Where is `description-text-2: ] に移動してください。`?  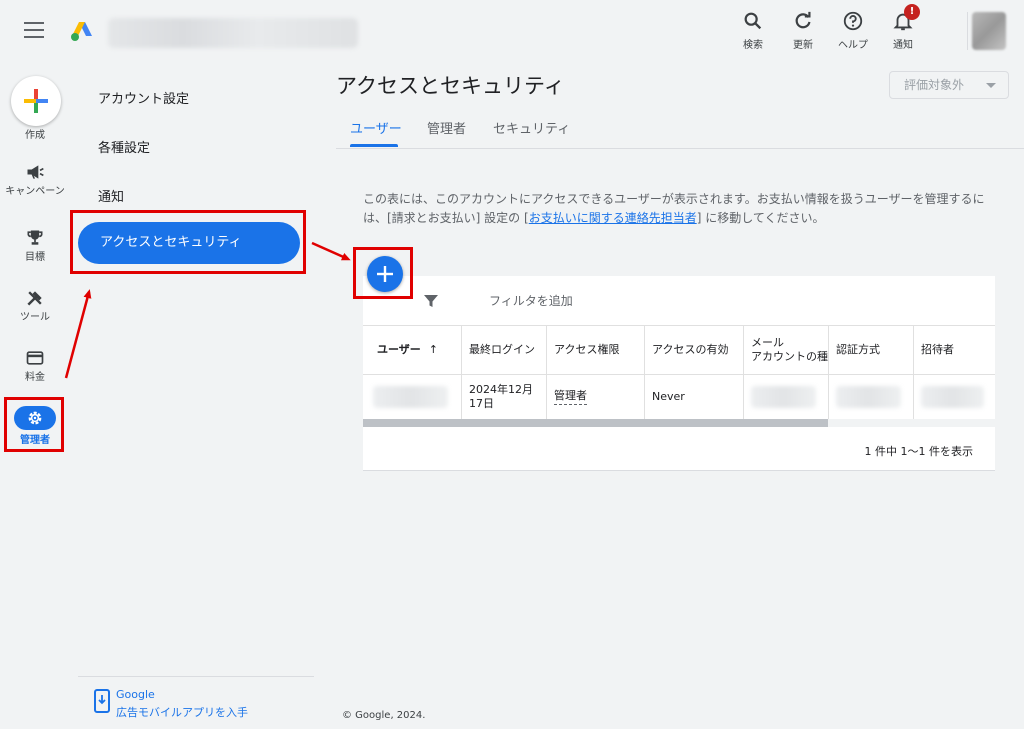
description-text-2: ] に移動してください。 is located at coordinates (760, 218).